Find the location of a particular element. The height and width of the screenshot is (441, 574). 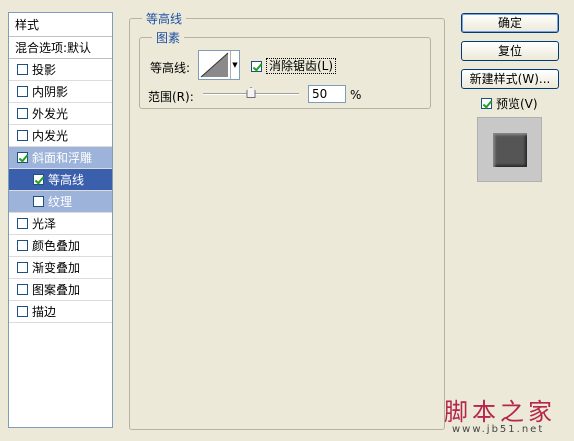

style-item-drop-shadow: 投影 is located at coordinates (60, 70).